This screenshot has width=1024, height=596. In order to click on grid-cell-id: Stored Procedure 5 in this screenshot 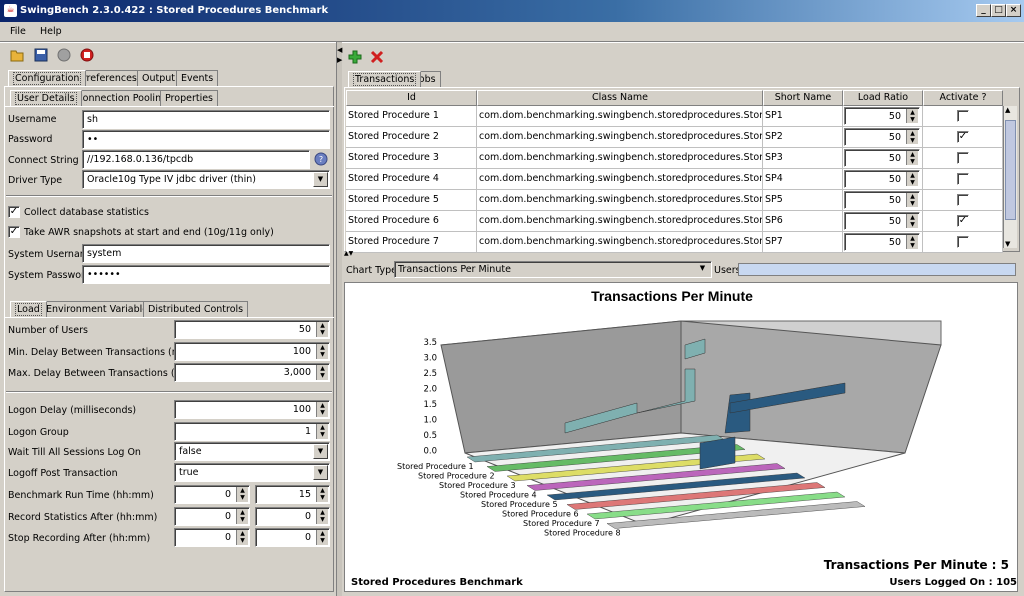, I will do `click(411, 200)`.